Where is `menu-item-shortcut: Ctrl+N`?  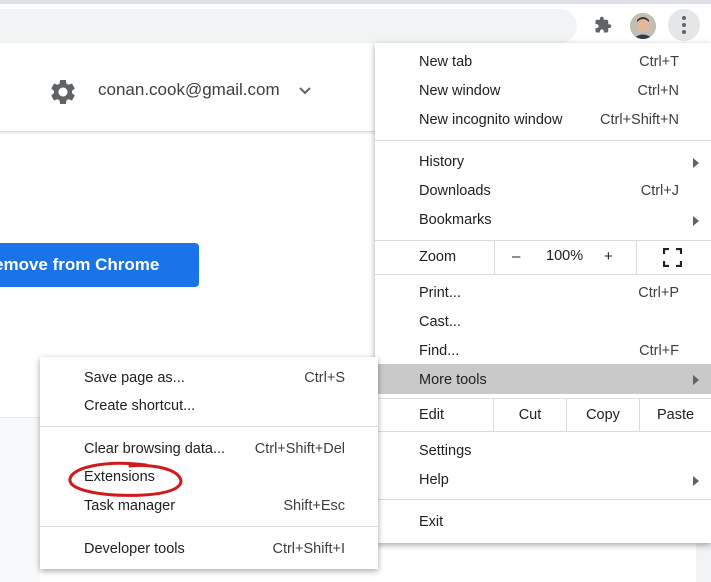 menu-item-shortcut: Ctrl+N is located at coordinates (658, 91).